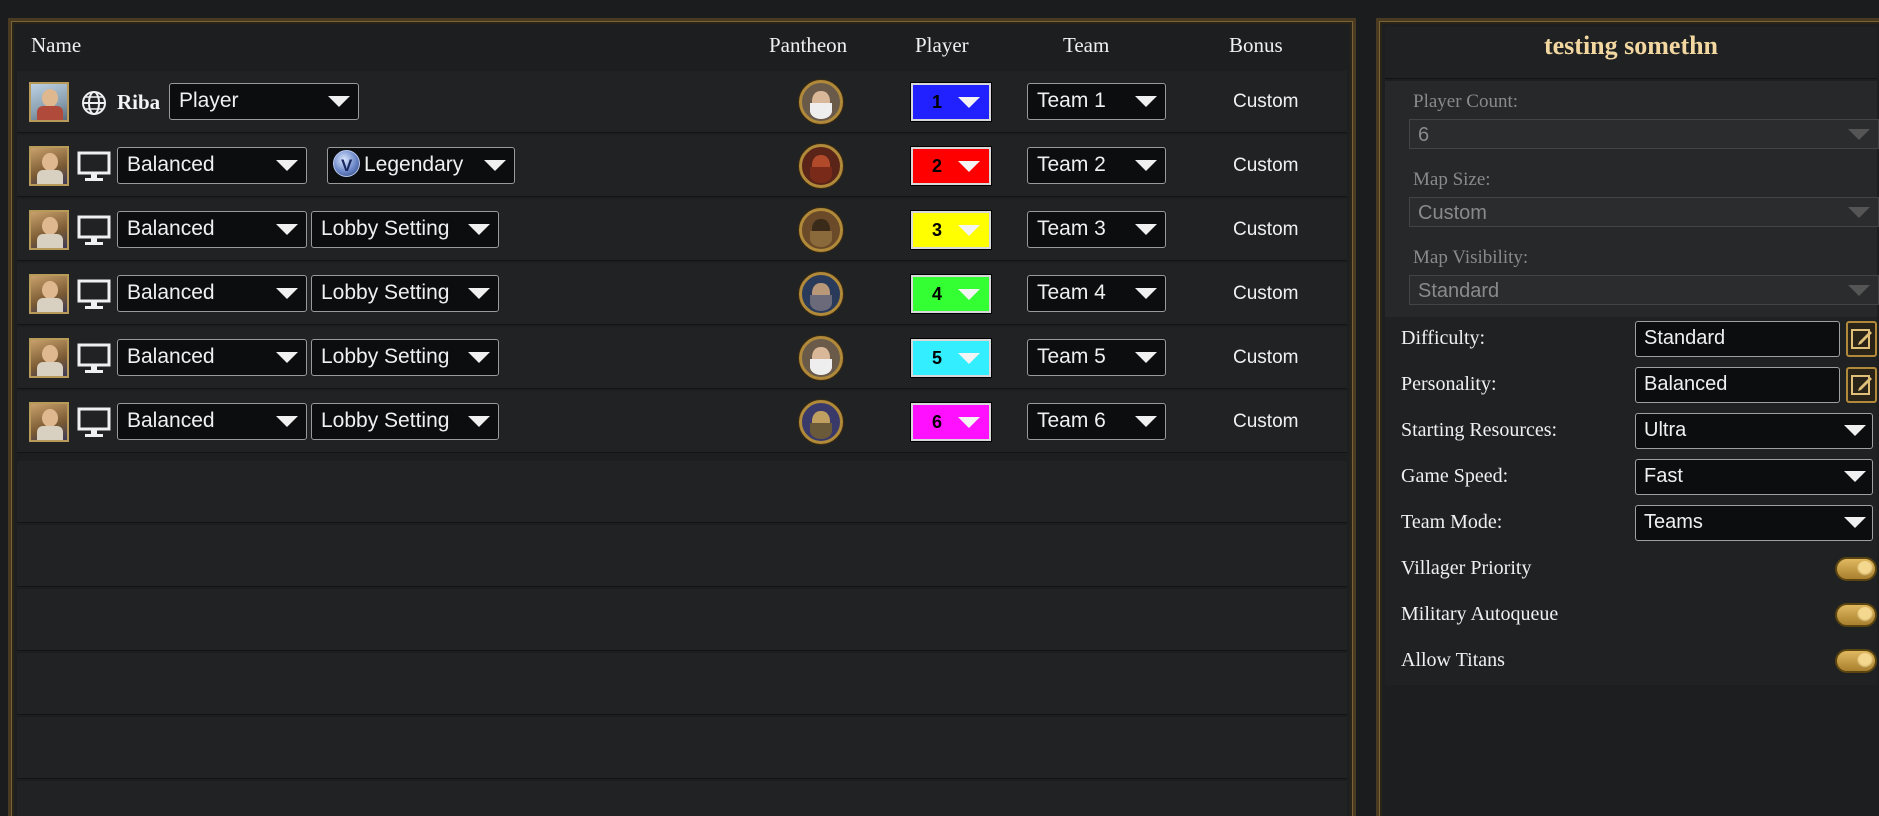 This screenshot has height=816, width=1879. I want to click on team-dropdown: Team 3, so click(1096, 229).